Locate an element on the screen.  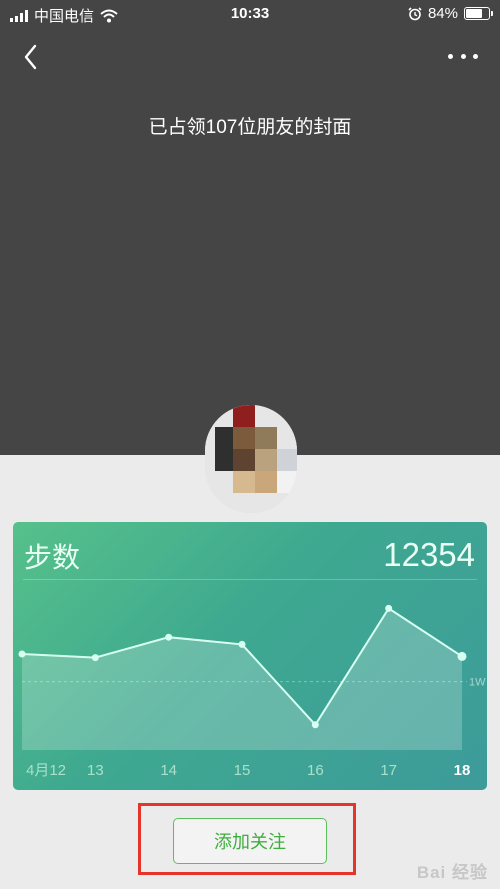
x-tick-label: 15 is located at coordinates (242, 770).